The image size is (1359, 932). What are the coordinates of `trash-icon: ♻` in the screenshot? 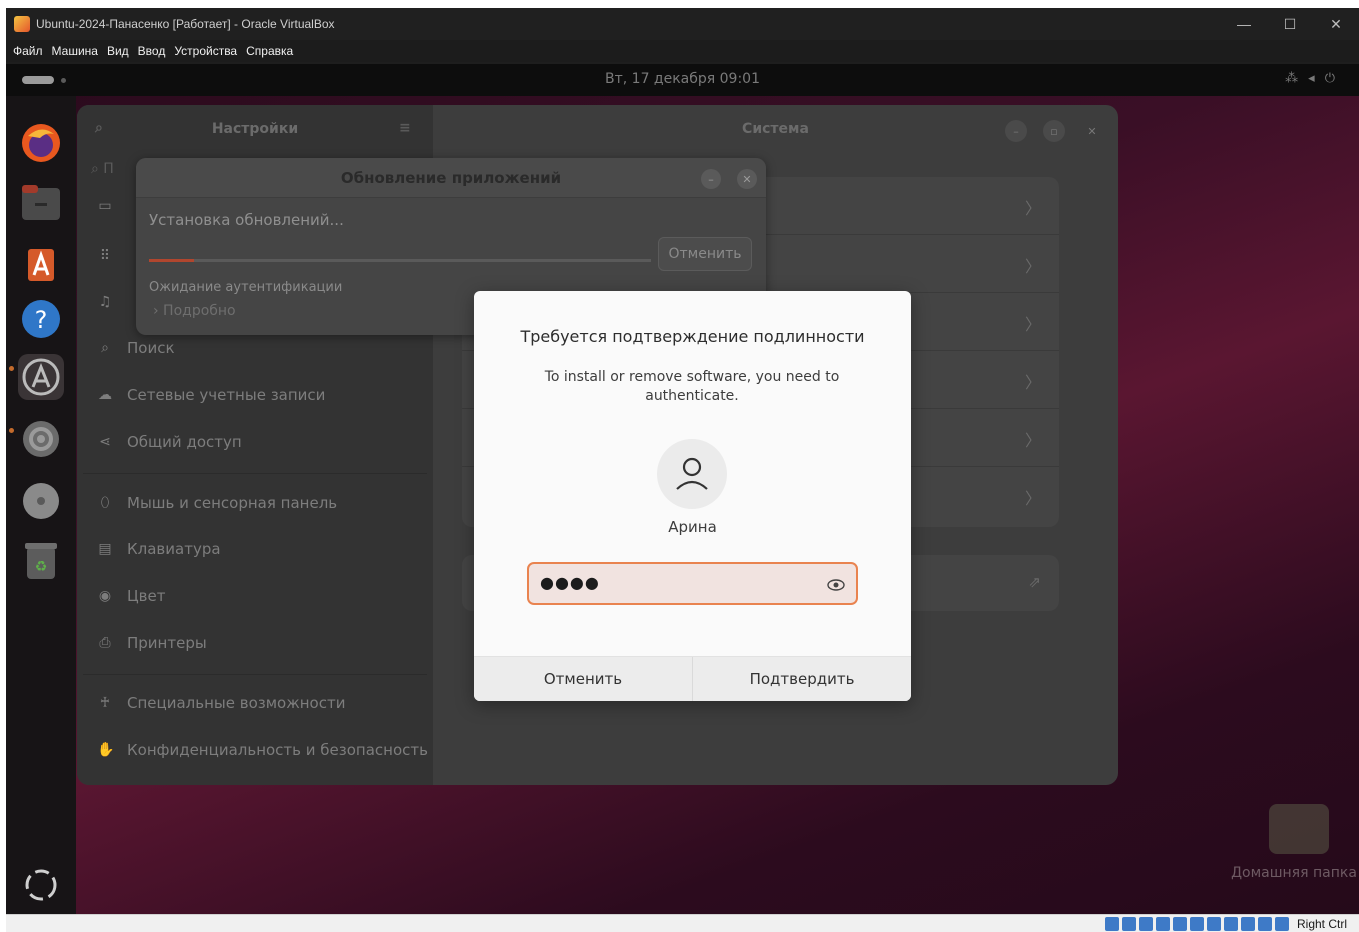 It's located at (41, 561).